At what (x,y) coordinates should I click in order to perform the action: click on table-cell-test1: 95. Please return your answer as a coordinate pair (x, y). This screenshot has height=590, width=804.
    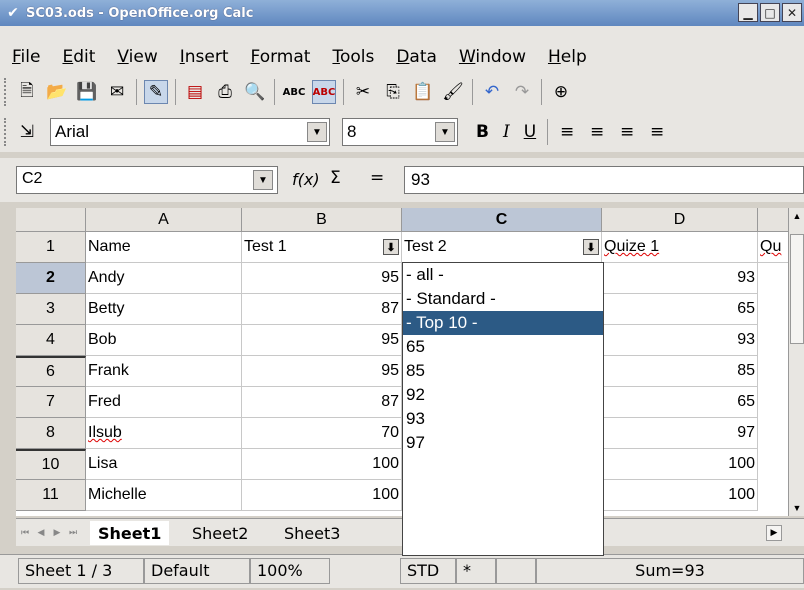
    Looking at the image, I should click on (322, 340).